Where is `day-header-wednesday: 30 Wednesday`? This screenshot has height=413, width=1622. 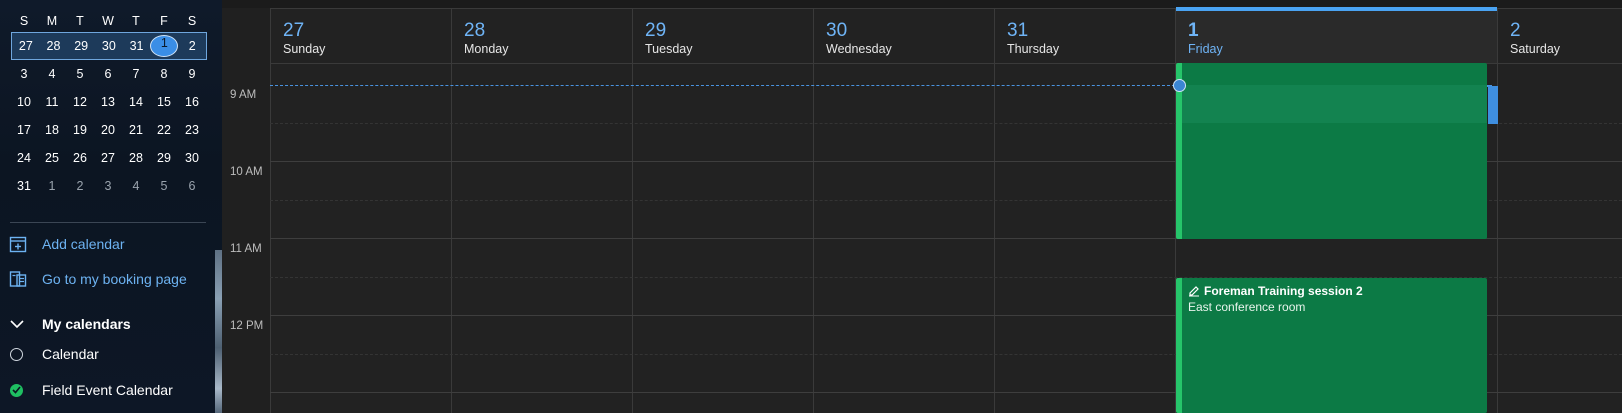 day-header-wednesday: 30 Wednesday is located at coordinates (903, 36).